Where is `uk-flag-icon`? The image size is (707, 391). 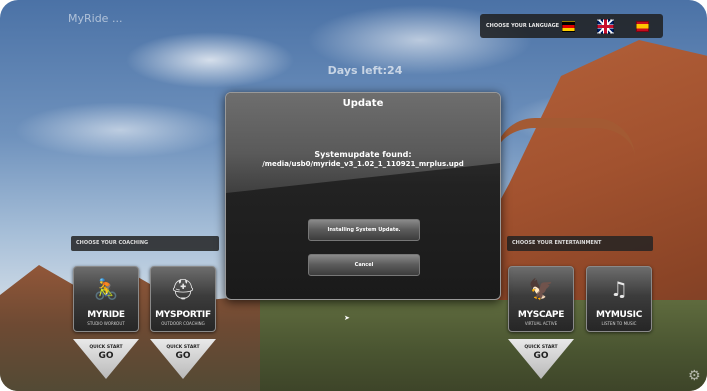 uk-flag-icon is located at coordinates (605, 26).